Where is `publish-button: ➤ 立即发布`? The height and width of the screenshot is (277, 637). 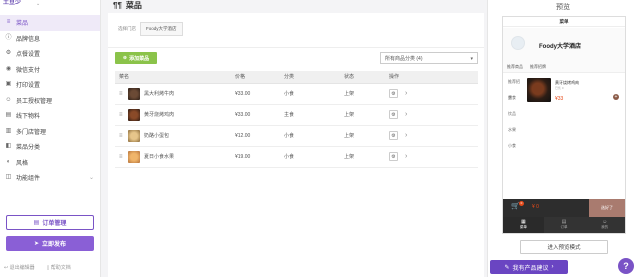 publish-button: ➤ 立即发布 is located at coordinates (50, 243).